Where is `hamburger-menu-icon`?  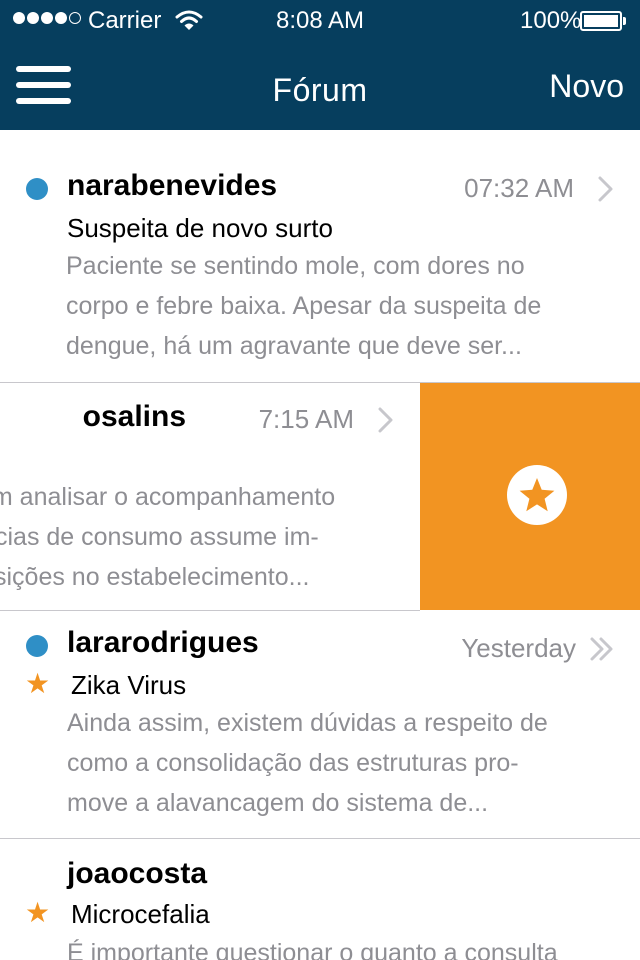
hamburger-menu-icon is located at coordinates (43, 69).